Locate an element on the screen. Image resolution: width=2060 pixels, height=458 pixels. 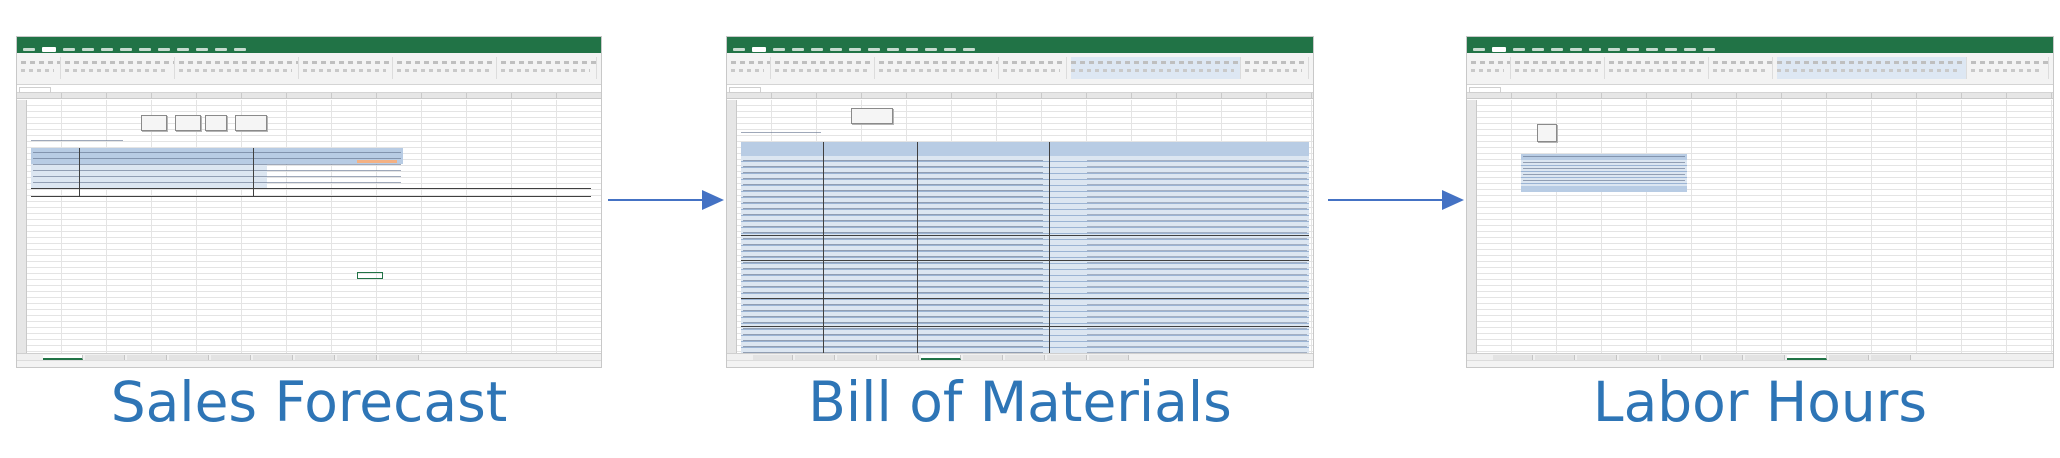
highlight-cell is located at coordinates (377, 161).